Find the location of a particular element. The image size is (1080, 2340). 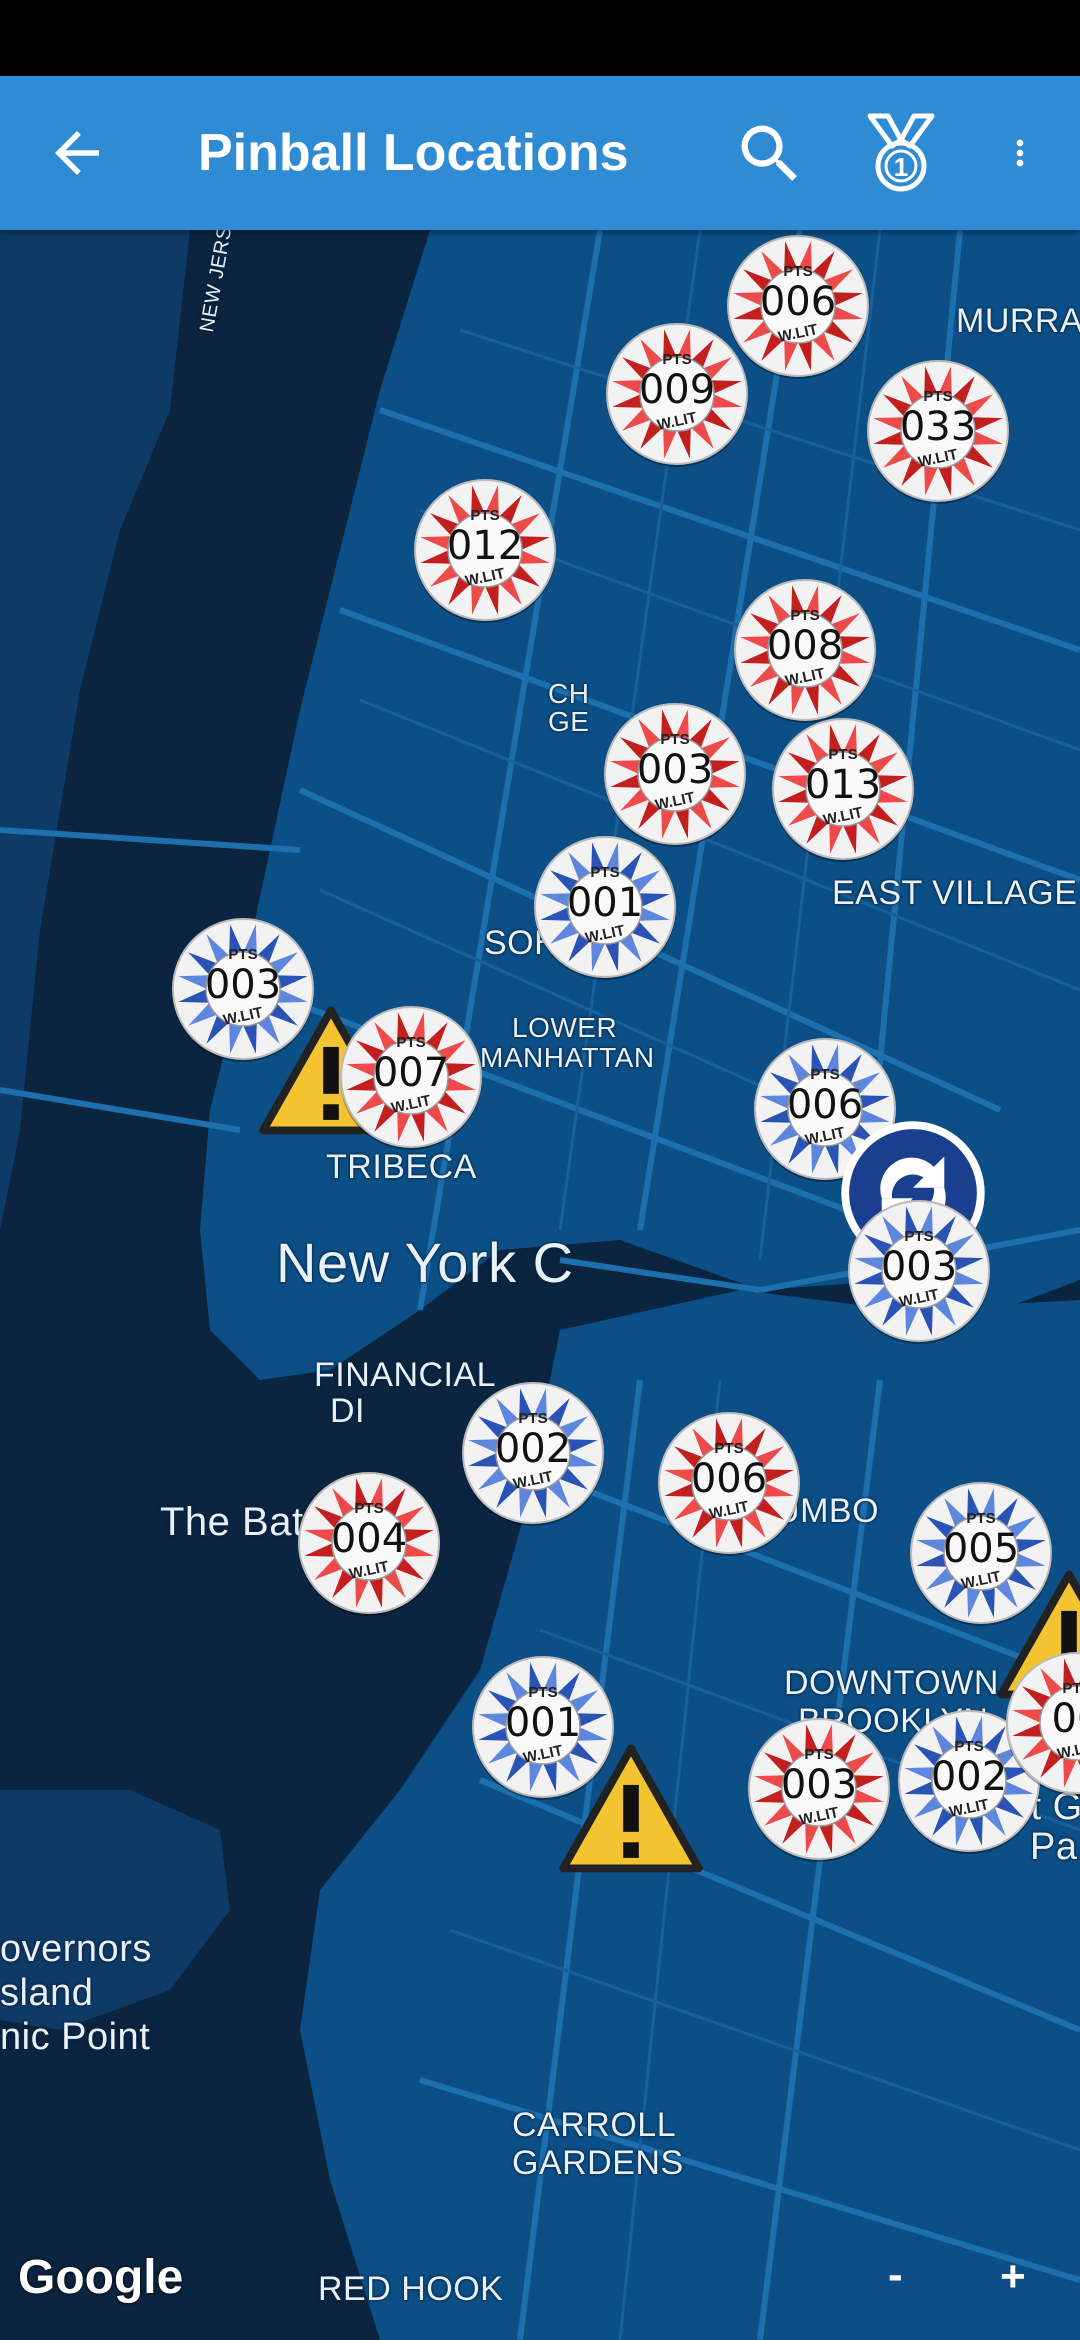

location-marker: PTS 008 W.LIT is located at coordinates (805, 650).